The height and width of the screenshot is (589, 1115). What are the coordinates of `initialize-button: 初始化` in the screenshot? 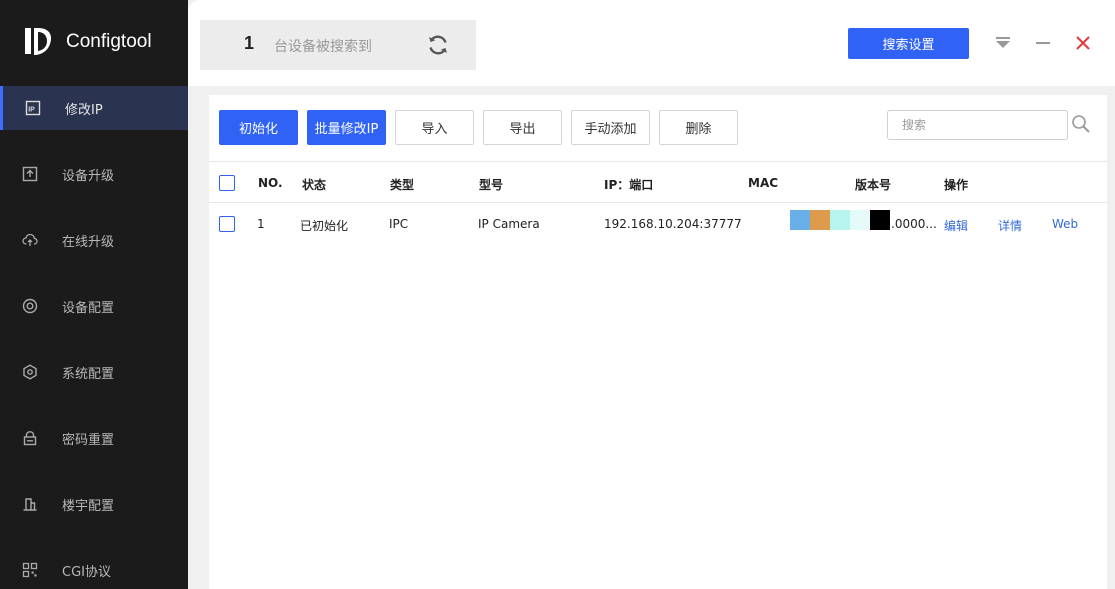 It's located at (258, 127).